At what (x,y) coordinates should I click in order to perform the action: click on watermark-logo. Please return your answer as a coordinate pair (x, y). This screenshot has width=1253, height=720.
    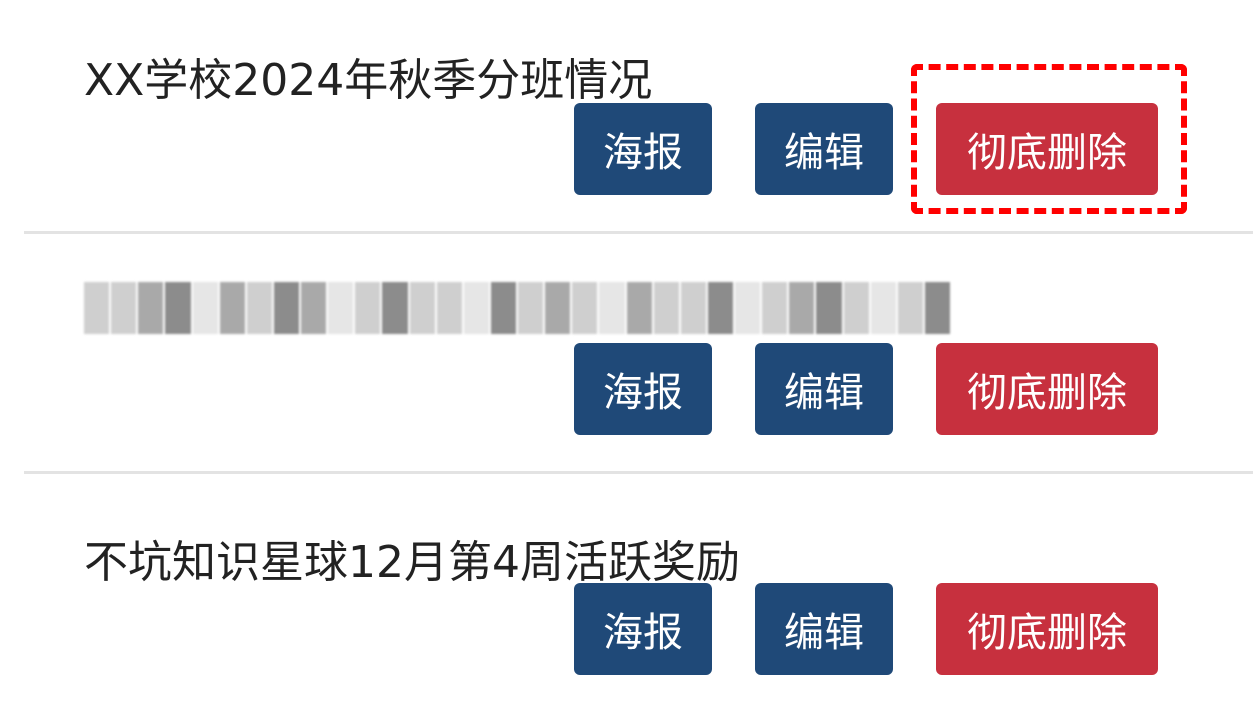
    Looking at the image, I should click on (1202, 655).